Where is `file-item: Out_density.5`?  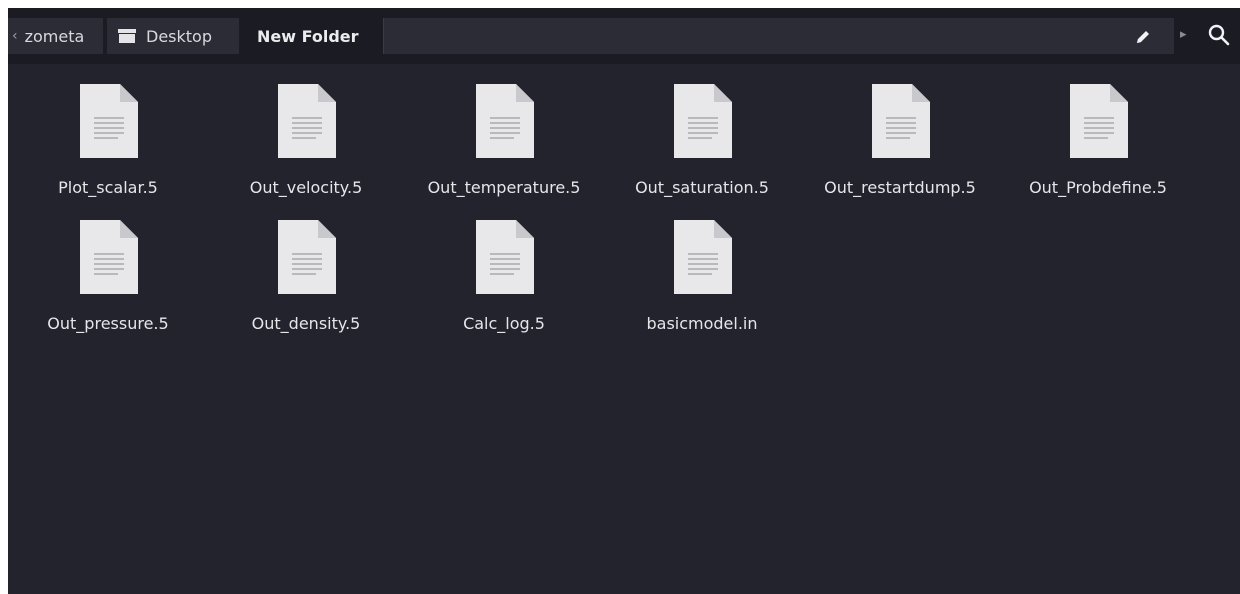
file-item: Out_density.5 is located at coordinates (306, 285).